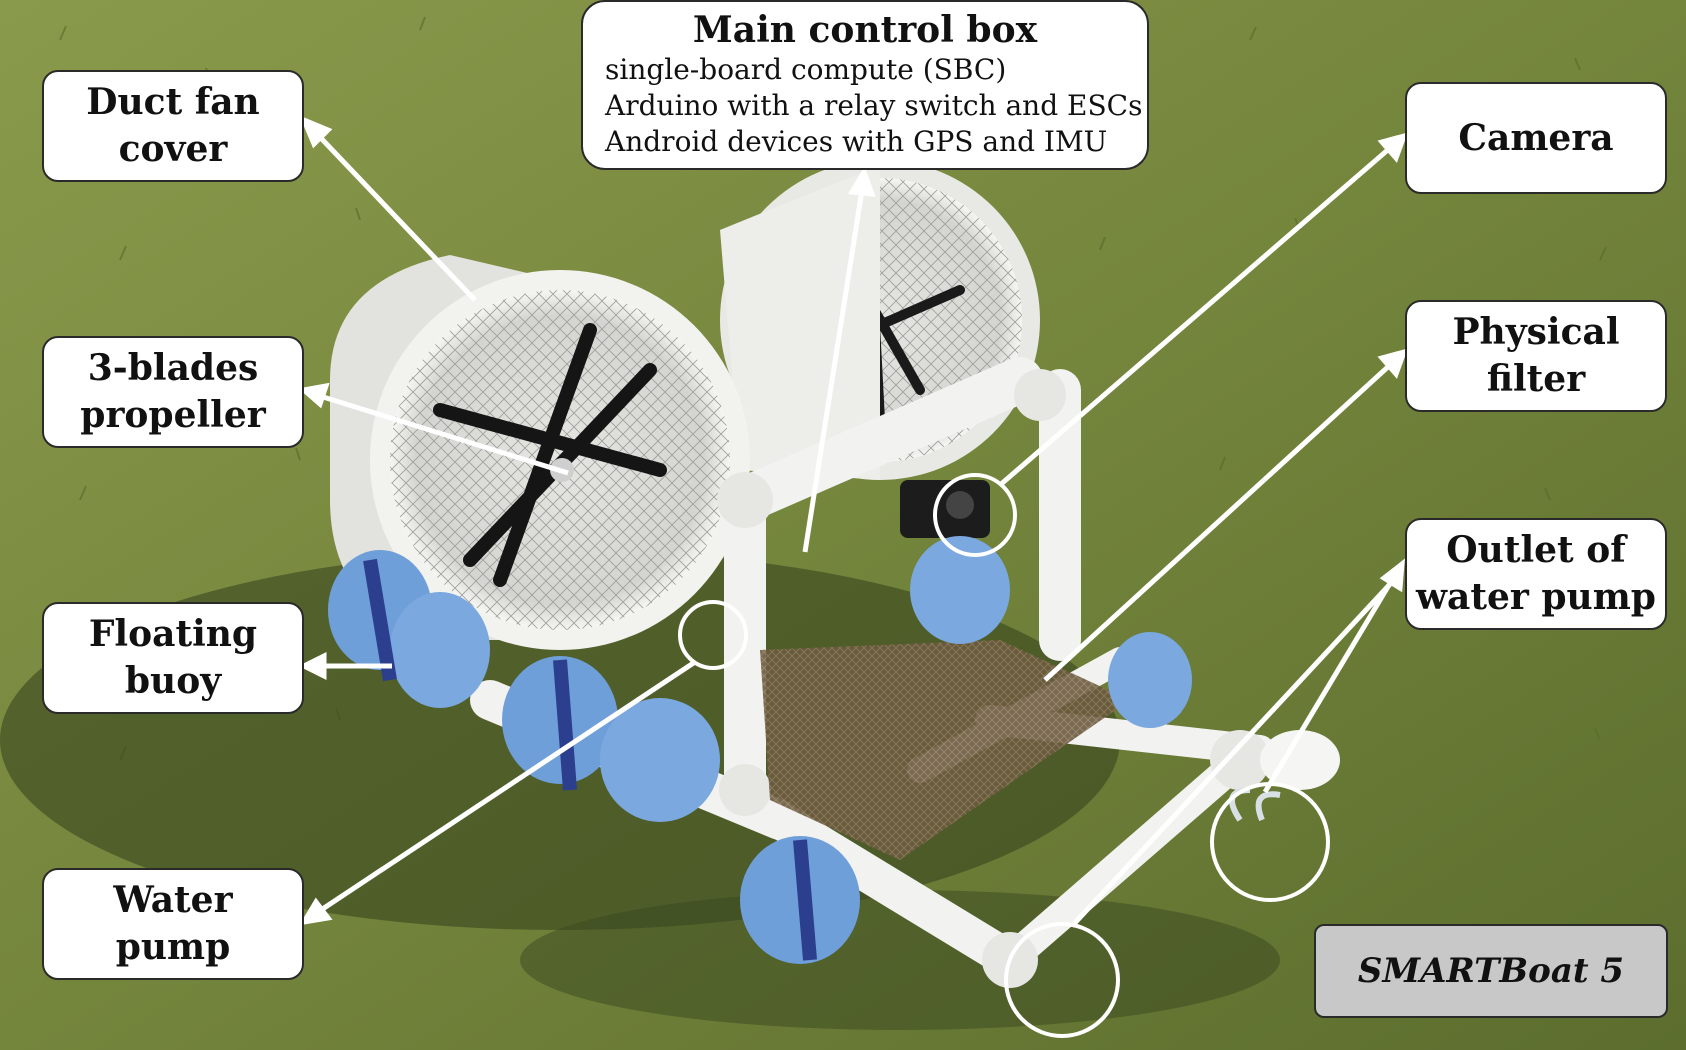  I want to click on propeller-line-1: 3-blades, so click(173, 368).